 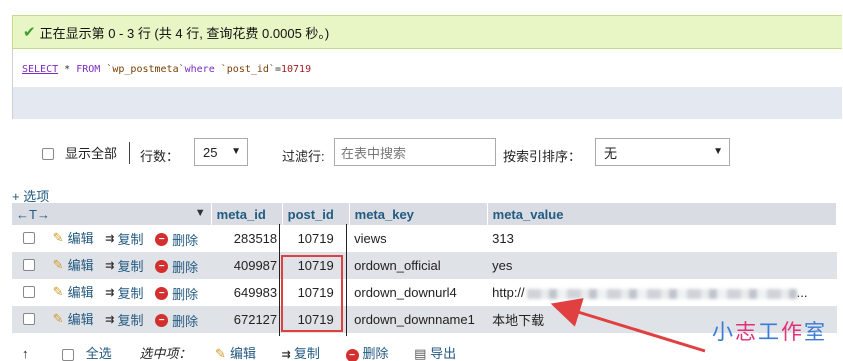 I want to click on bulk-edit-button: ✎ 编辑, so click(x=235, y=353).